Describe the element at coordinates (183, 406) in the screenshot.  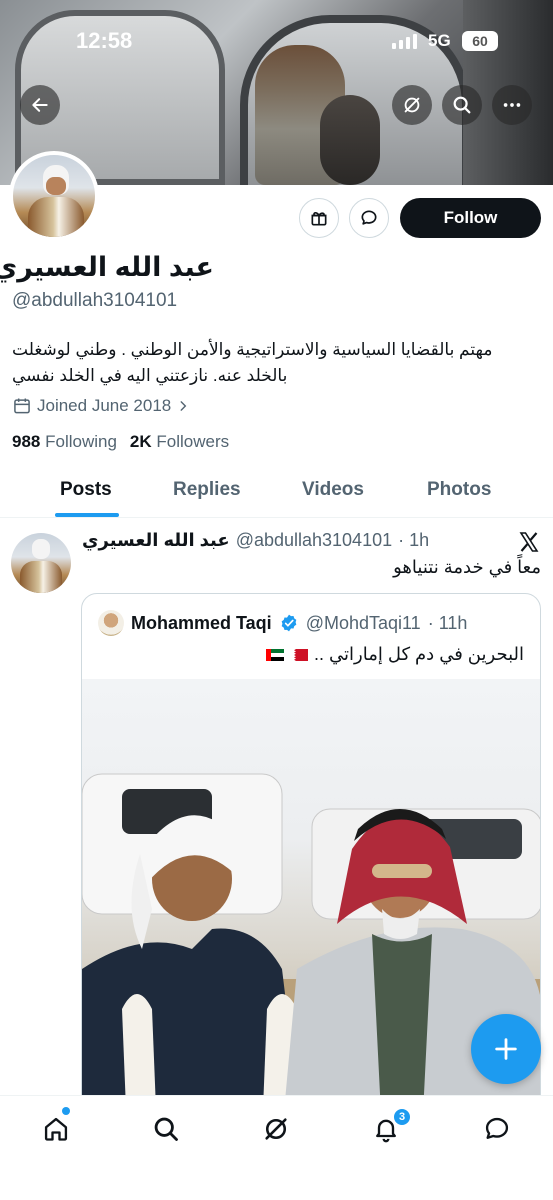
I see `chevron-right-icon` at that location.